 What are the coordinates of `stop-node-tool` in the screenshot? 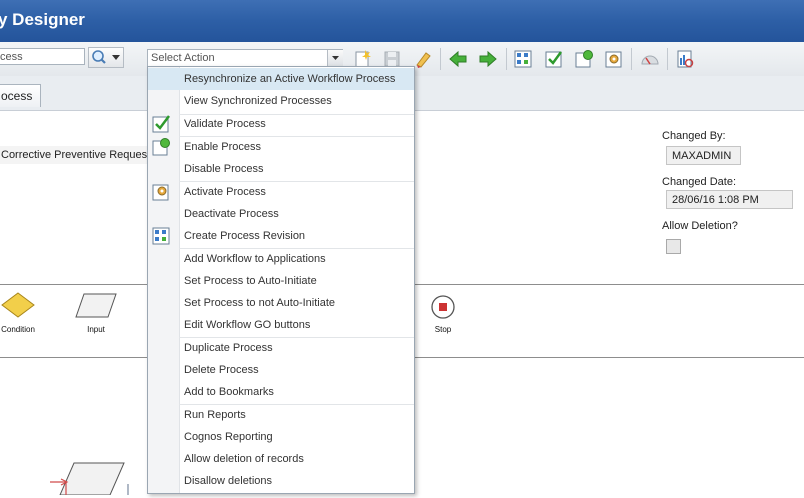 It's located at (443, 307).